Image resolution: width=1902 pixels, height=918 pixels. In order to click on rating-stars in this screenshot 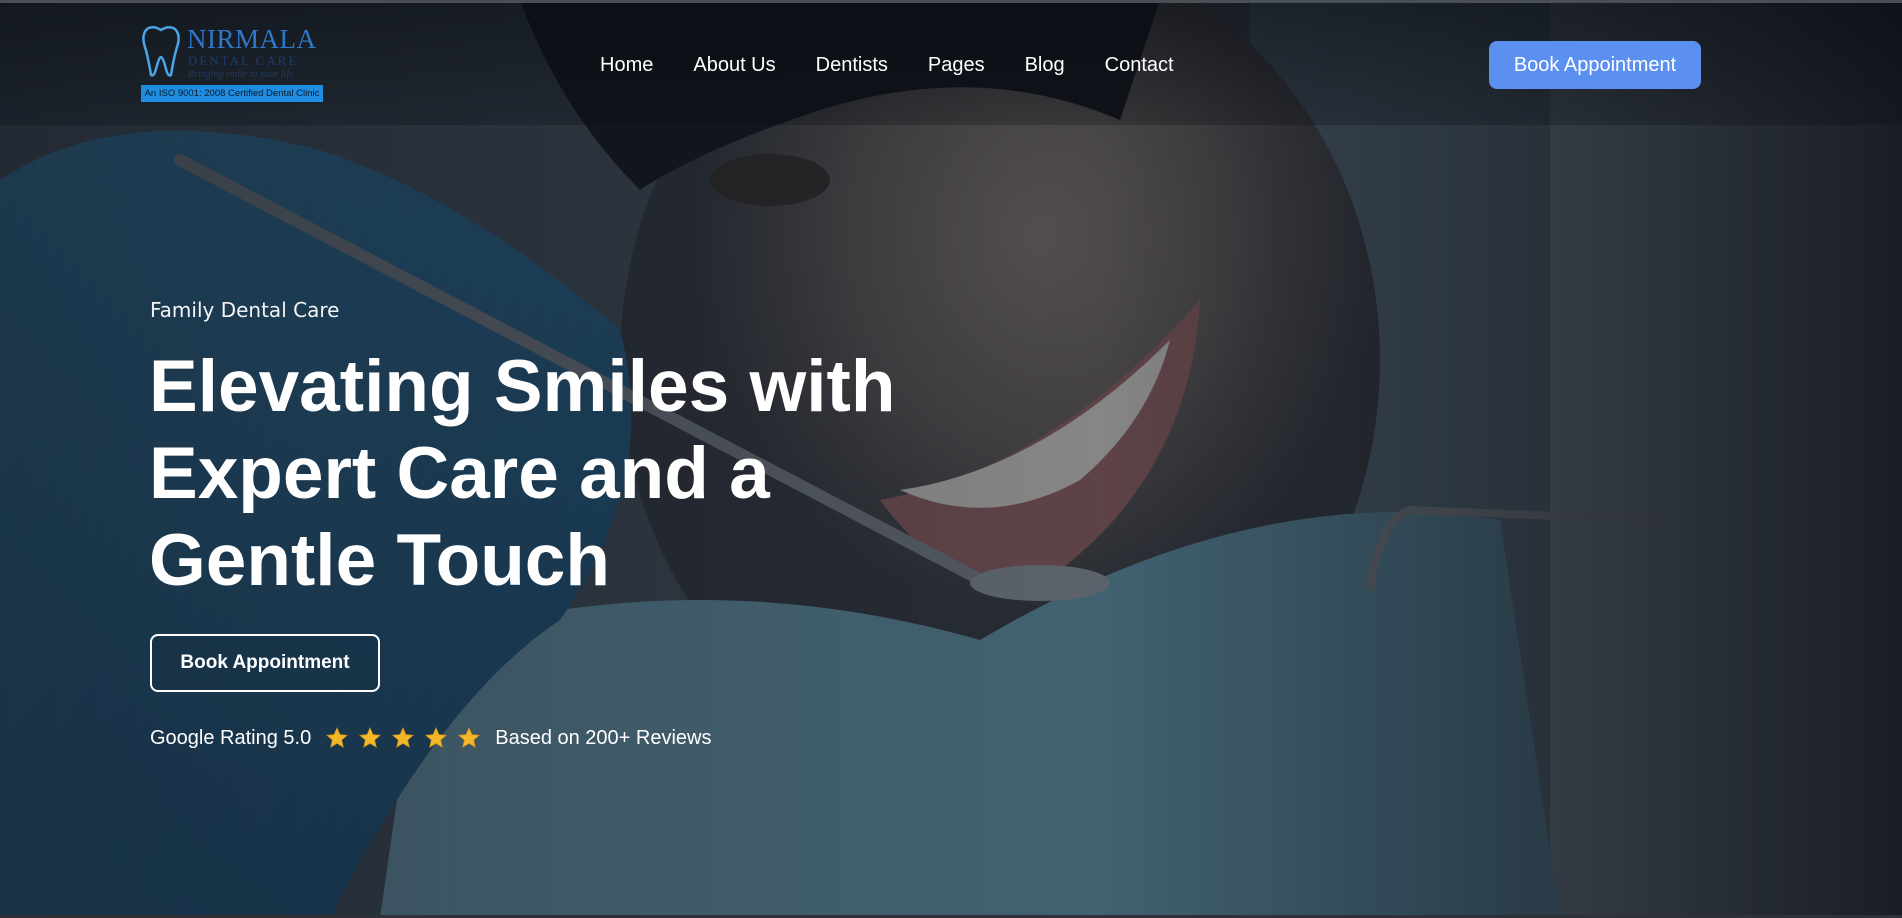, I will do `click(403, 738)`.